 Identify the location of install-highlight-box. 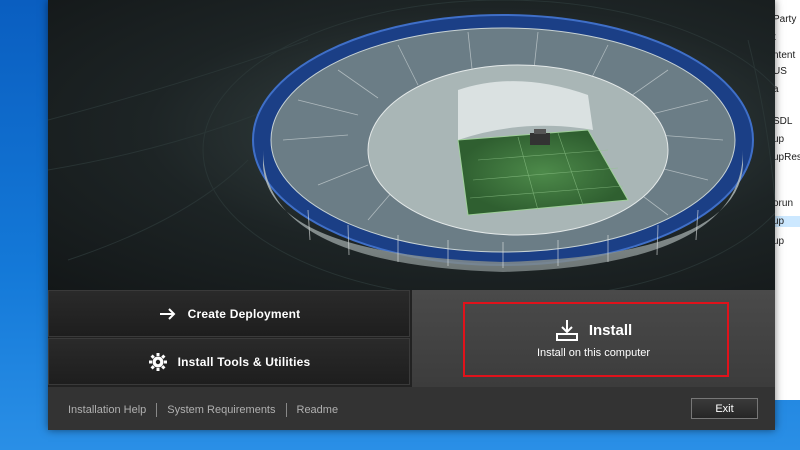
(596, 339).